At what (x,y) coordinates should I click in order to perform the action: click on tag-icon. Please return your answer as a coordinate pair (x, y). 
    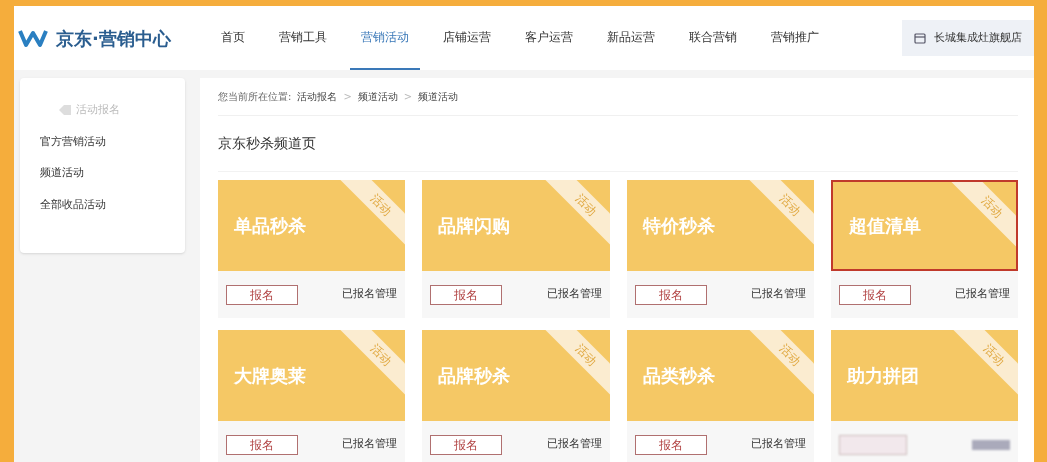
    Looking at the image, I should click on (65, 110).